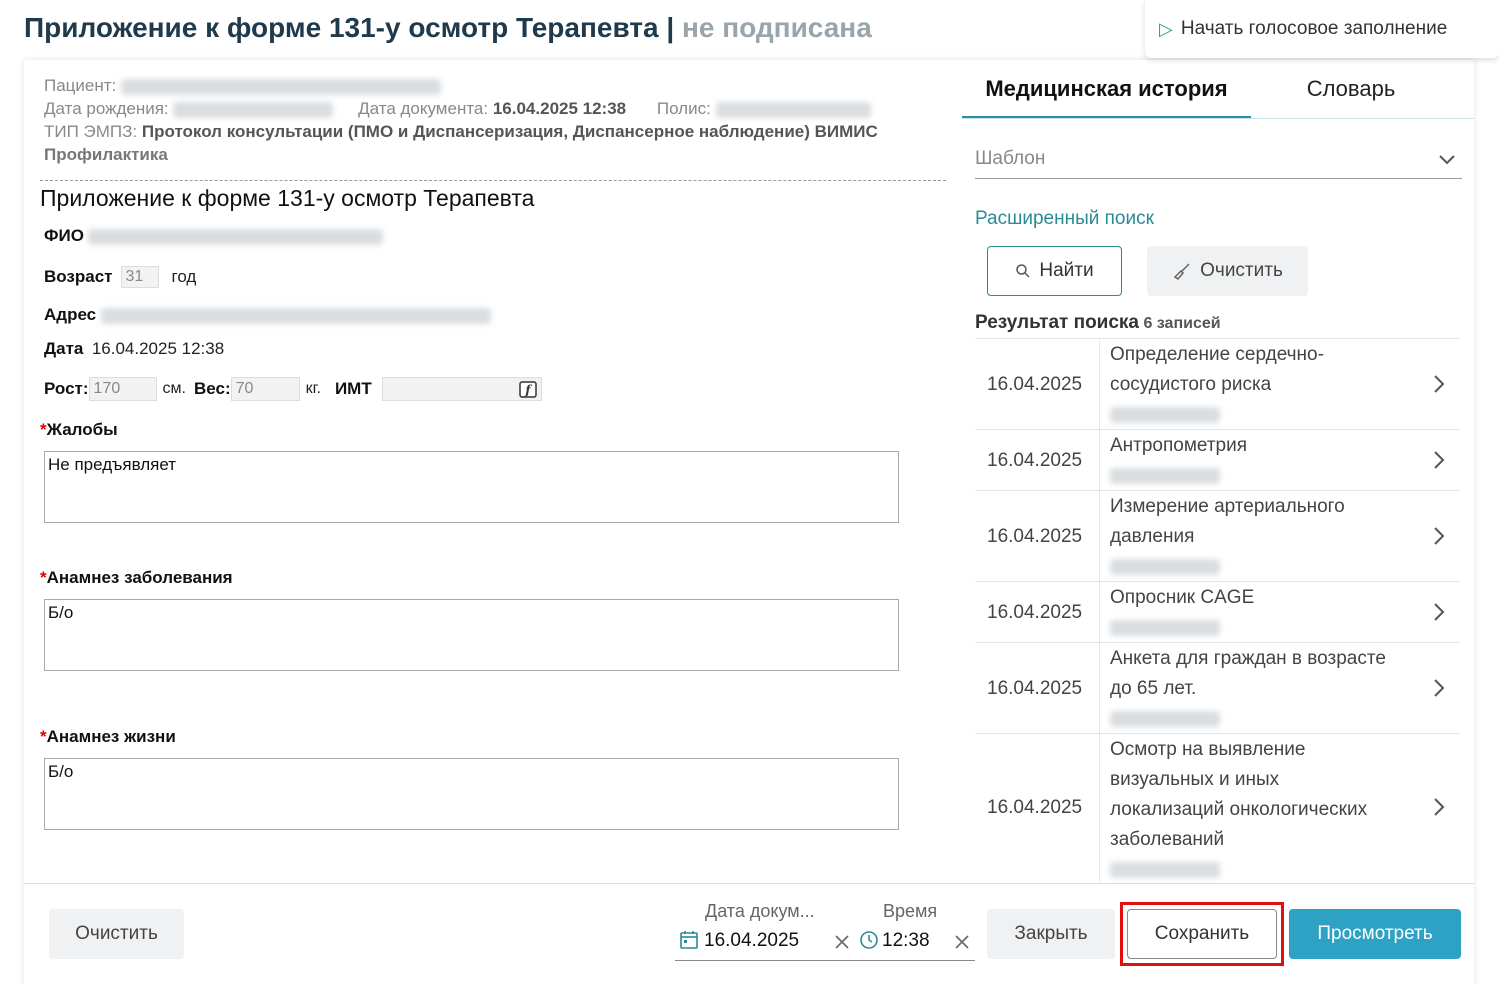  What do you see at coordinates (683, 108) in the screenshot?
I see `policy-label: Полис:` at bounding box center [683, 108].